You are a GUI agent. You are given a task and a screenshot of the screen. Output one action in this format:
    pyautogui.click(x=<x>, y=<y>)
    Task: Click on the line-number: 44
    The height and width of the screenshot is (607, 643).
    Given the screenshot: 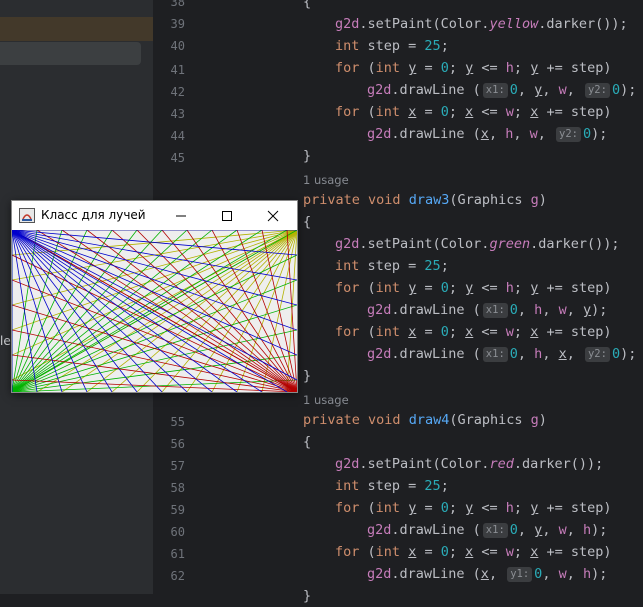 What is the action you would take?
    pyautogui.click(x=177, y=136)
    